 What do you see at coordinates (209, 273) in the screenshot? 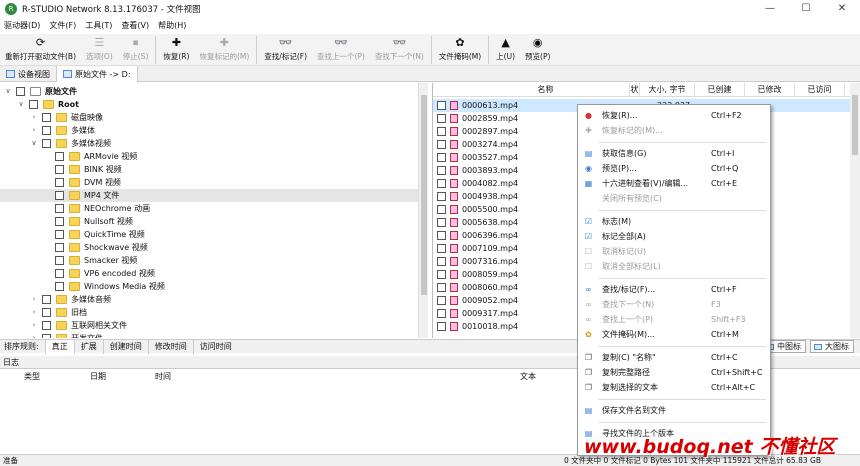
I see `tree-node: VP6 encoded 视频` at bounding box center [209, 273].